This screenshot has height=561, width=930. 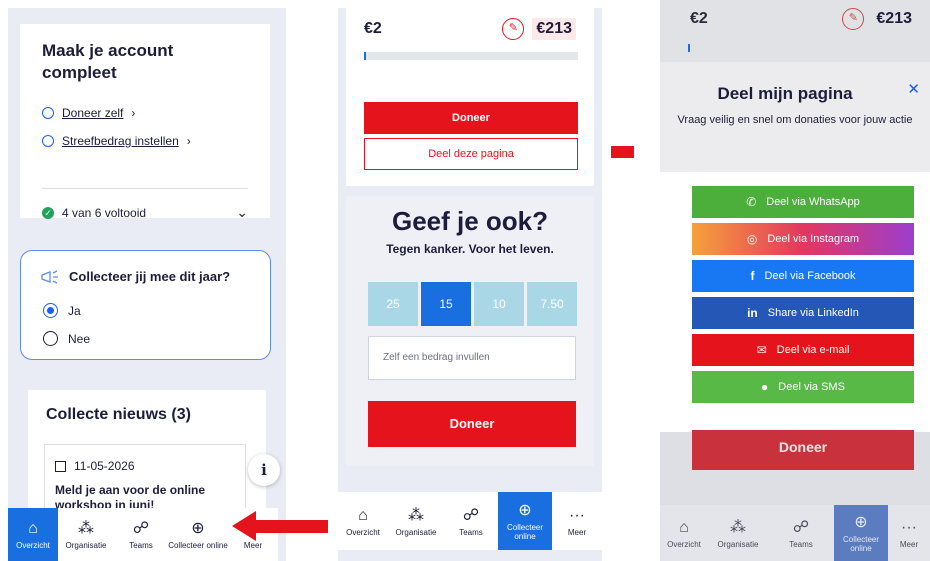 What do you see at coordinates (803, 450) in the screenshot?
I see `donate-button-dimmed: Doneer` at bounding box center [803, 450].